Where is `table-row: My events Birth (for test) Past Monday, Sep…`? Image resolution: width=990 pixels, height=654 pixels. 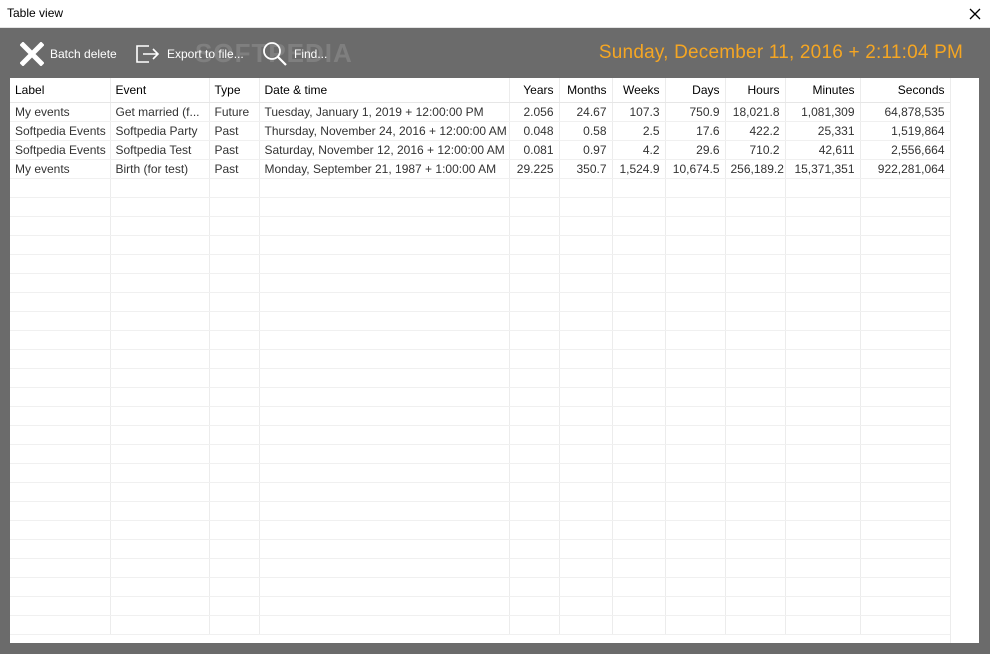
table-row: My events Birth (for test) Past Monday, Sep… is located at coordinates (480, 169).